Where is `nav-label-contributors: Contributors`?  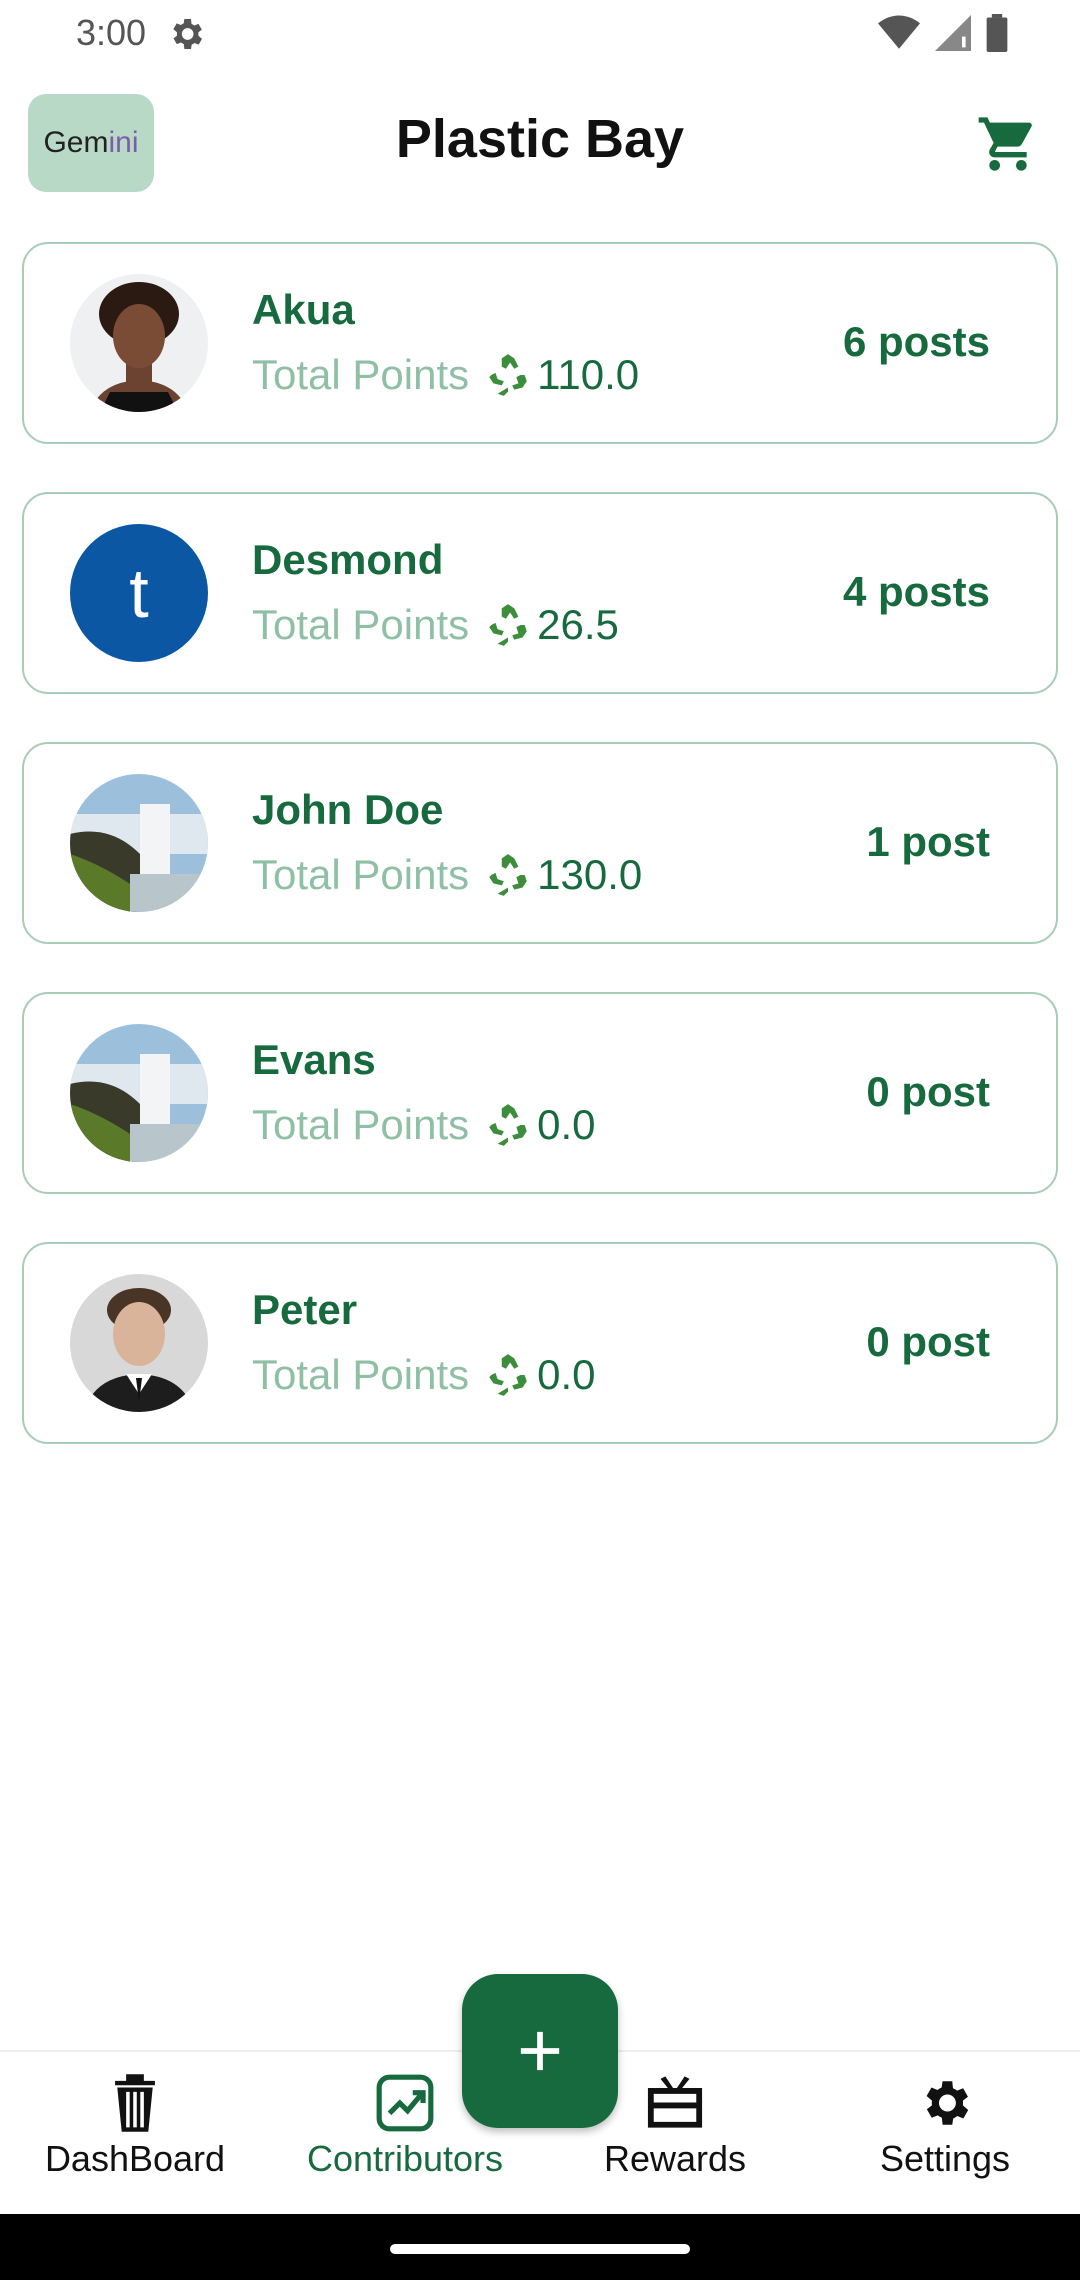
nav-label-contributors: Contributors is located at coordinates (405, 2158).